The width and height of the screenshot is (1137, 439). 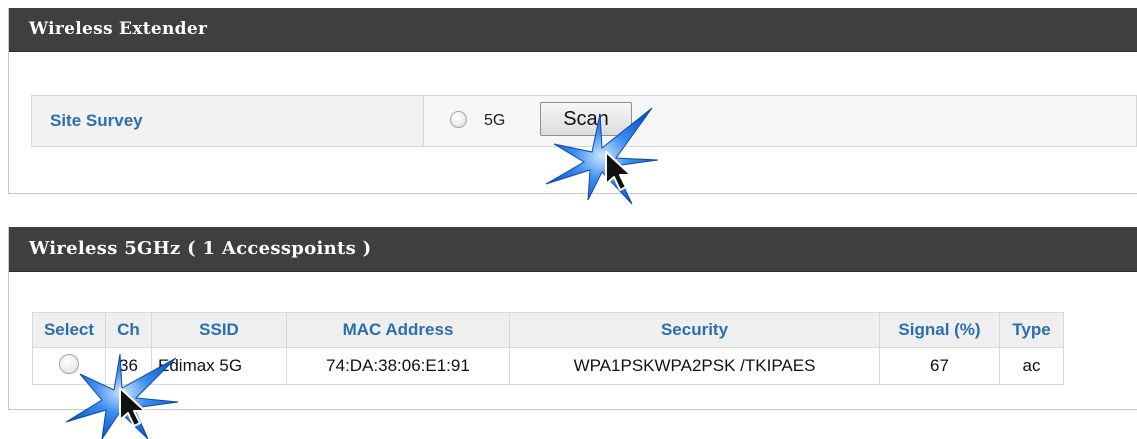 What do you see at coordinates (279, 248) in the screenshot?
I see `accesspoint-count: ( 1 Accesspoints )` at bounding box center [279, 248].